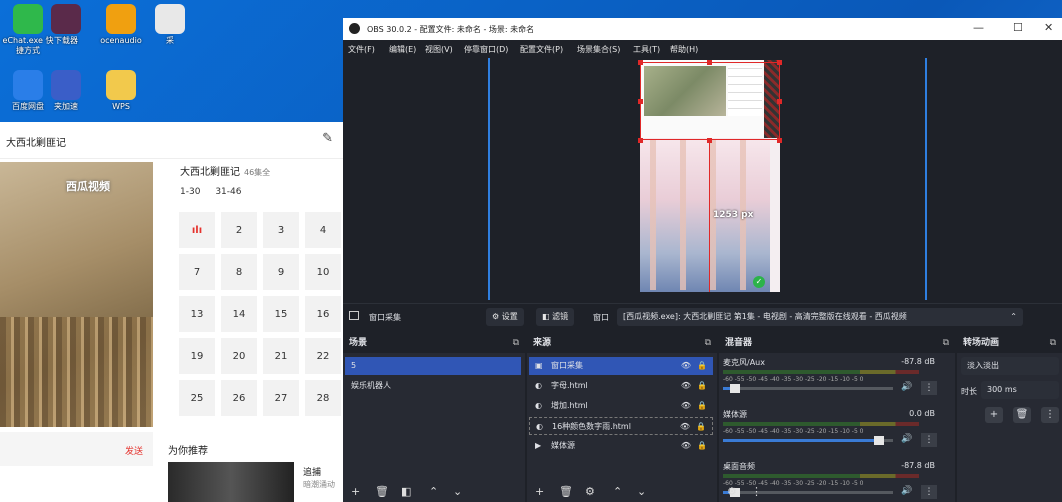 This screenshot has width=1062, height=502. Describe the element at coordinates (709, 62) in the screenshot. I see `resize-handle-t` at that location.